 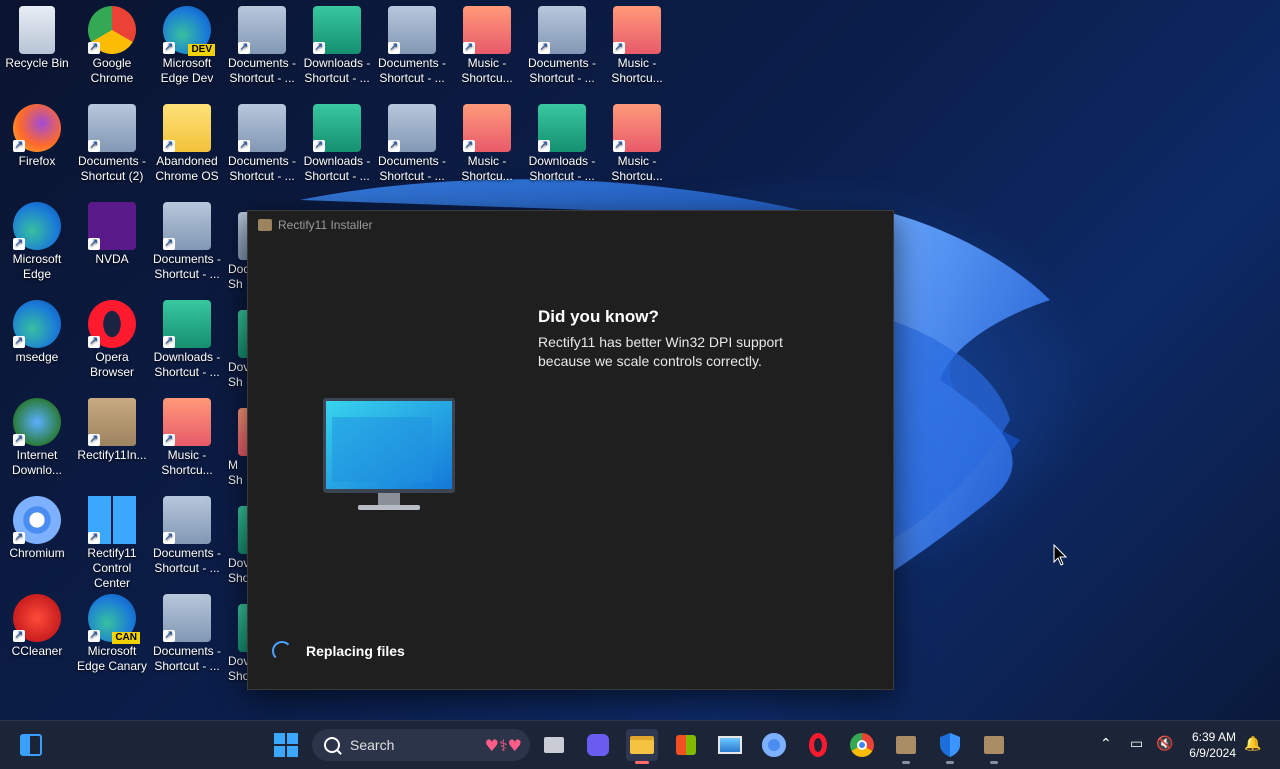 What do you see at coordinates (1060, 555) in the screenshot?
I see `mouse-cursor-icon` at bounding box center [1060, 555].